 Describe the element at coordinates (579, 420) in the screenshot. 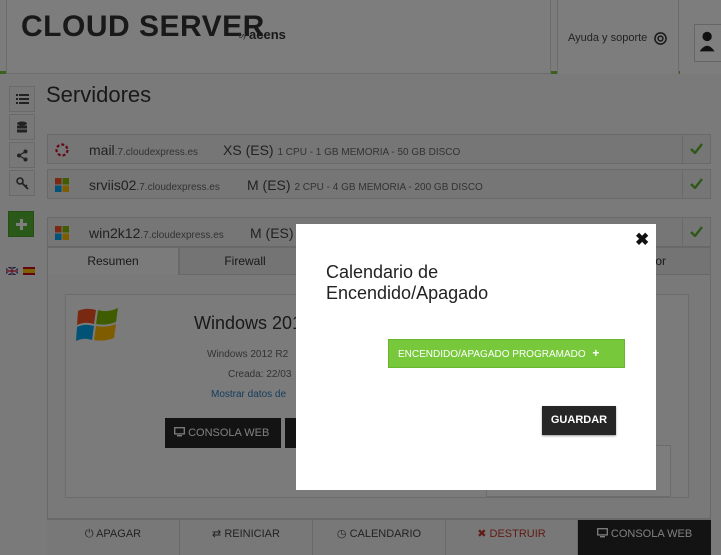

I see `save-button: GUARDAR` at that location.